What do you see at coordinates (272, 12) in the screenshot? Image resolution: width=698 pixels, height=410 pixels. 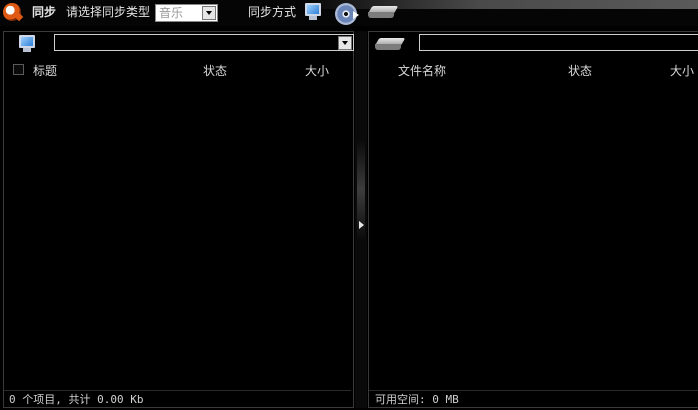 I see `sync-mode-label: 同步方式` at bounding box center [272, 12].